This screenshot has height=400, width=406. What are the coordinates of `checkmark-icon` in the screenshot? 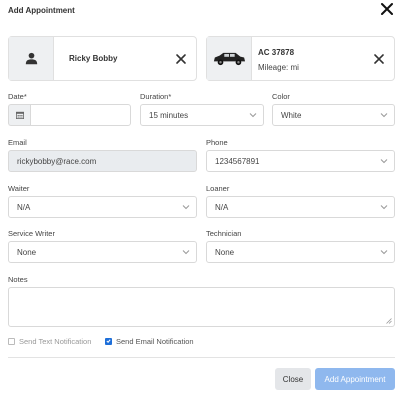 It's located at (108, 341).